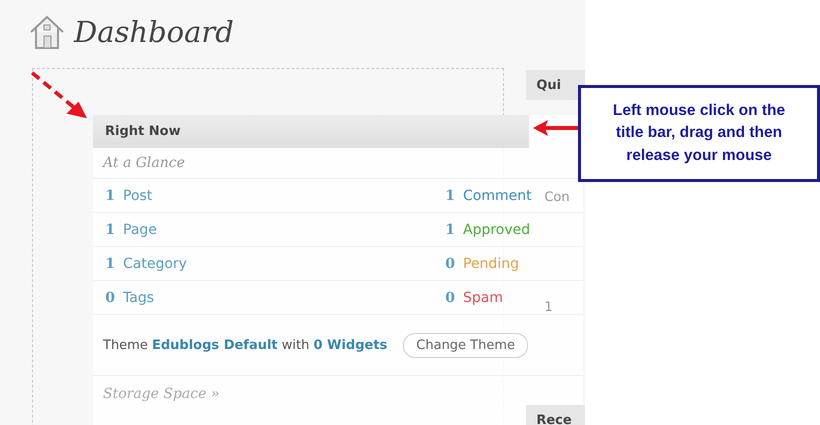 This screenshot has height=425, width=820. I want to click on widget-header: Qui, so click(555, 85).